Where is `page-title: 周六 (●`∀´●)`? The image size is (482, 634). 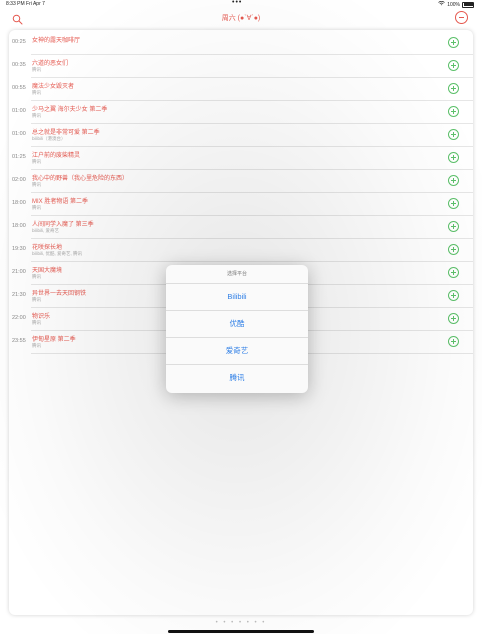 page-title: 周六 (●`∀´●) is located at coordinates (241, 18).